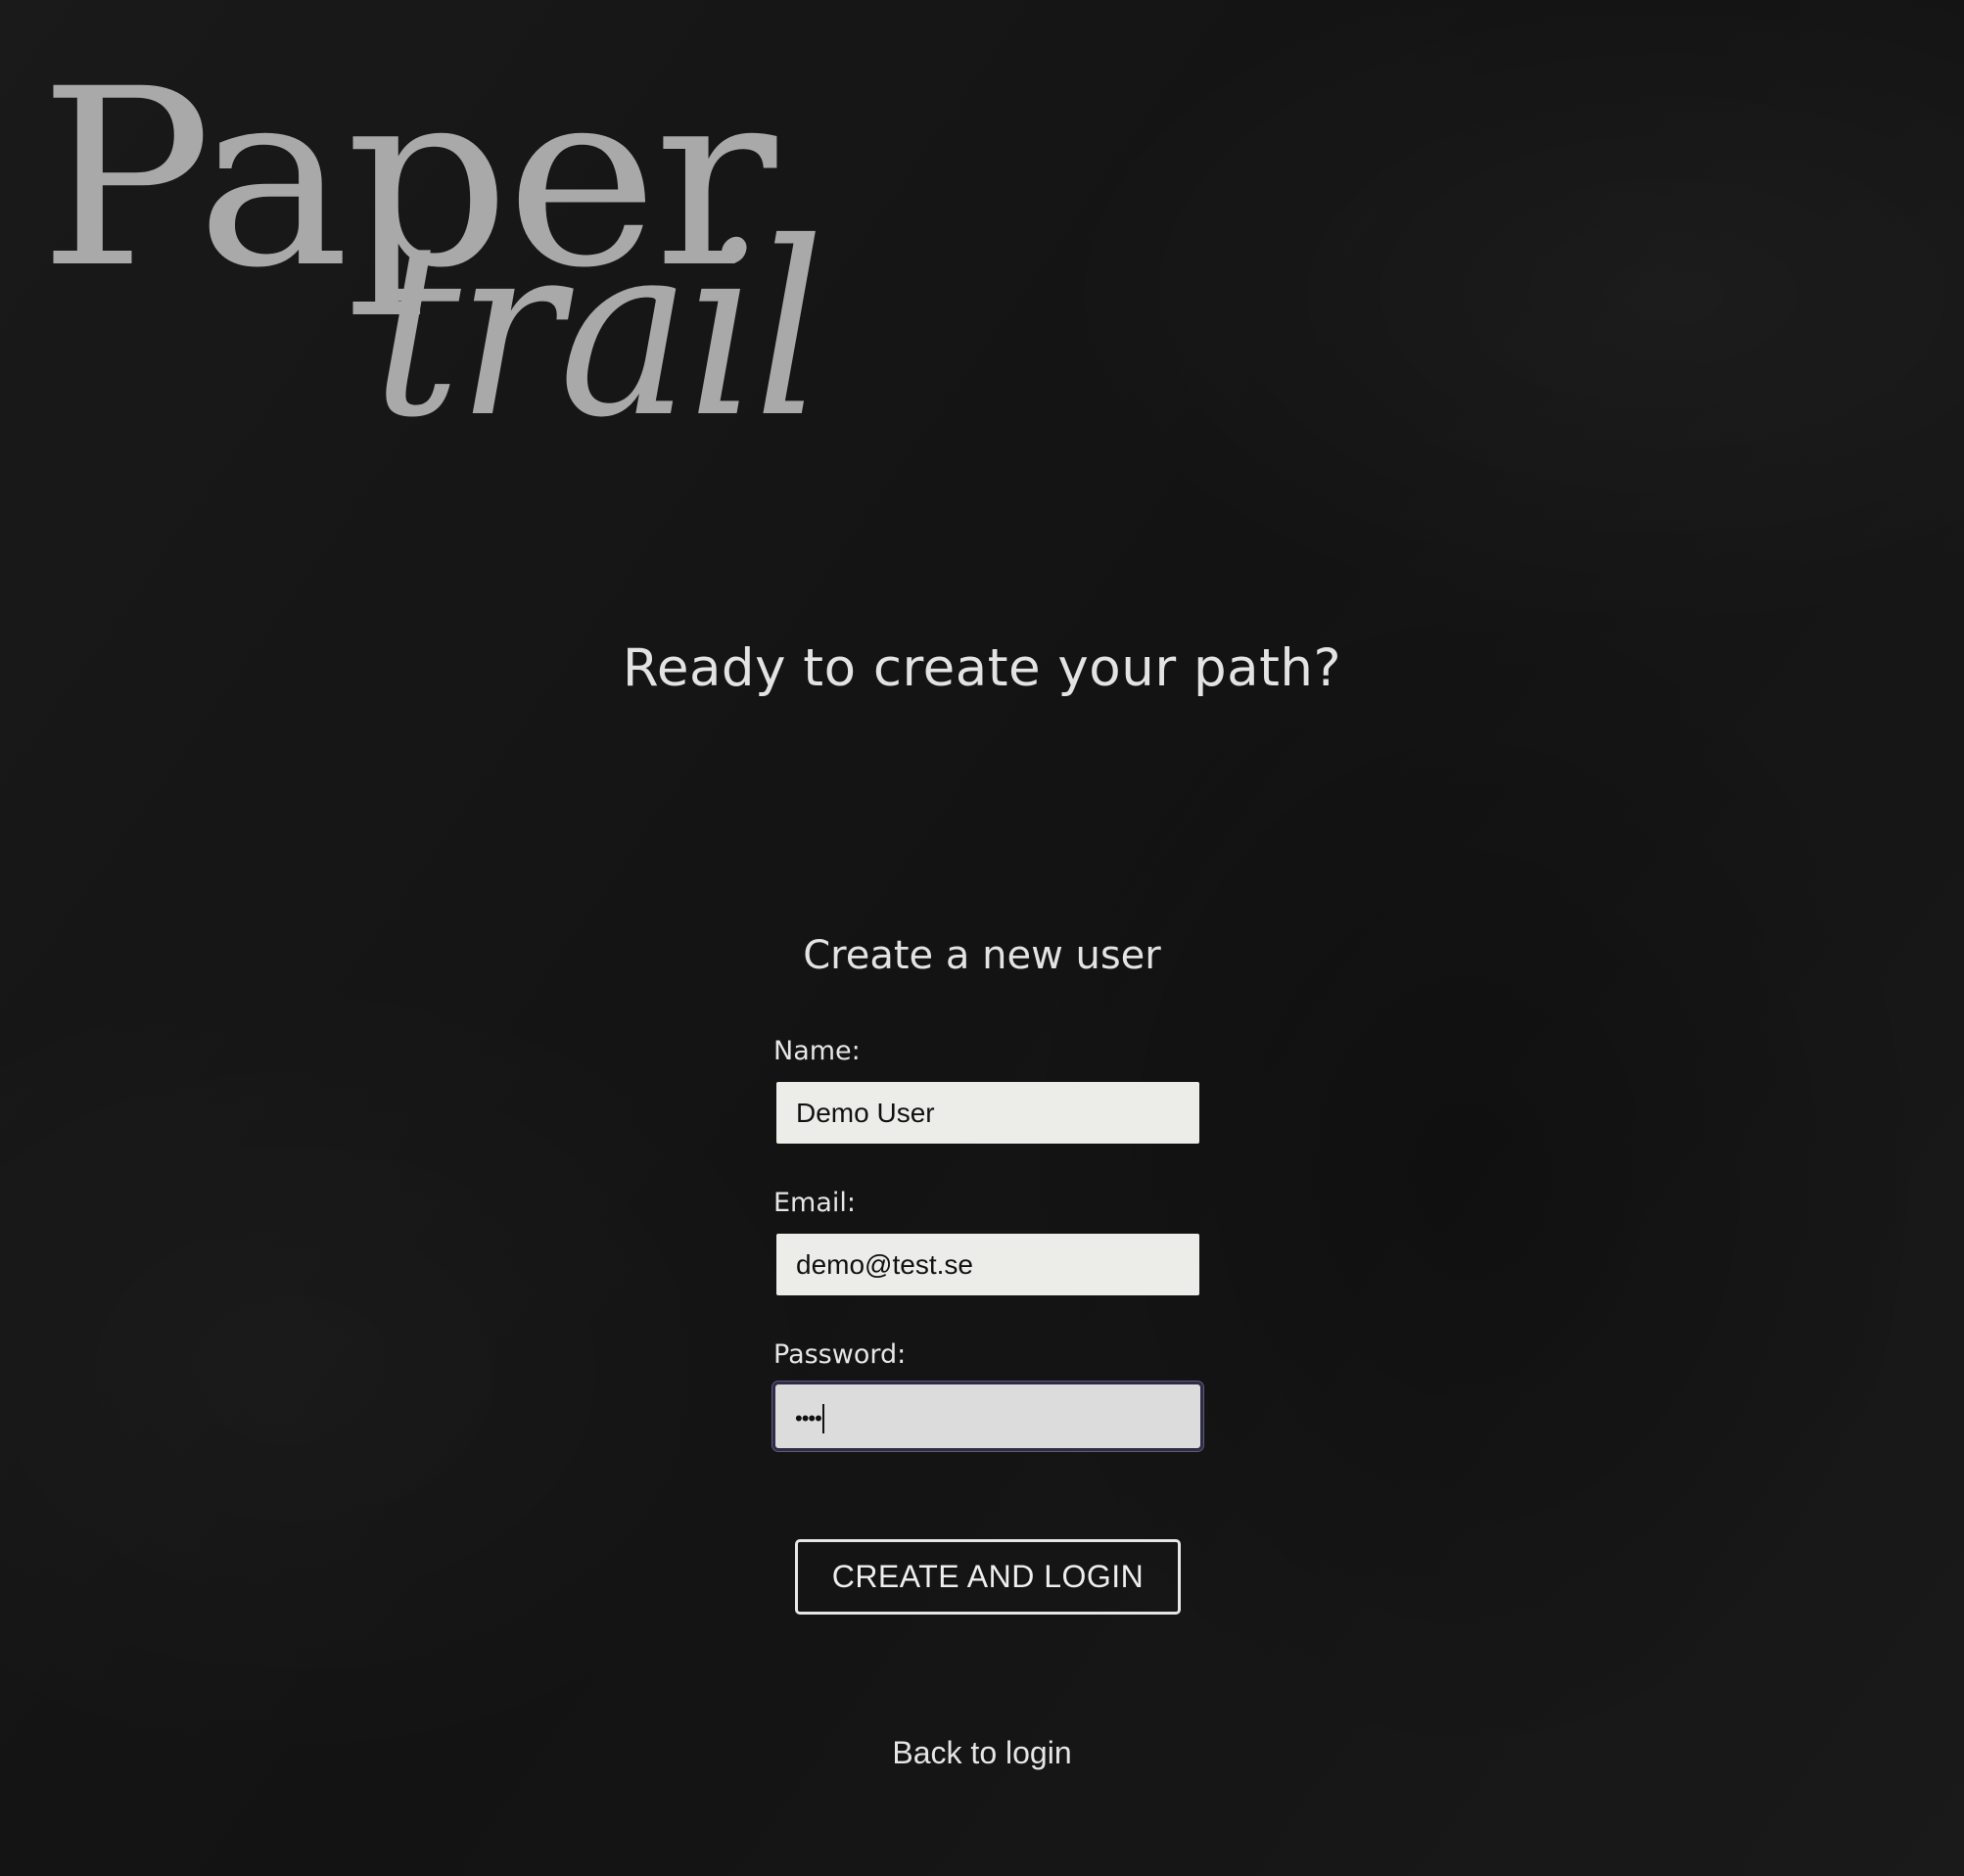  What do you see at coordinates (865, 1113) in the screenshot?
I see `name-field-value: Demo User` at bounding box center [865, 1113].